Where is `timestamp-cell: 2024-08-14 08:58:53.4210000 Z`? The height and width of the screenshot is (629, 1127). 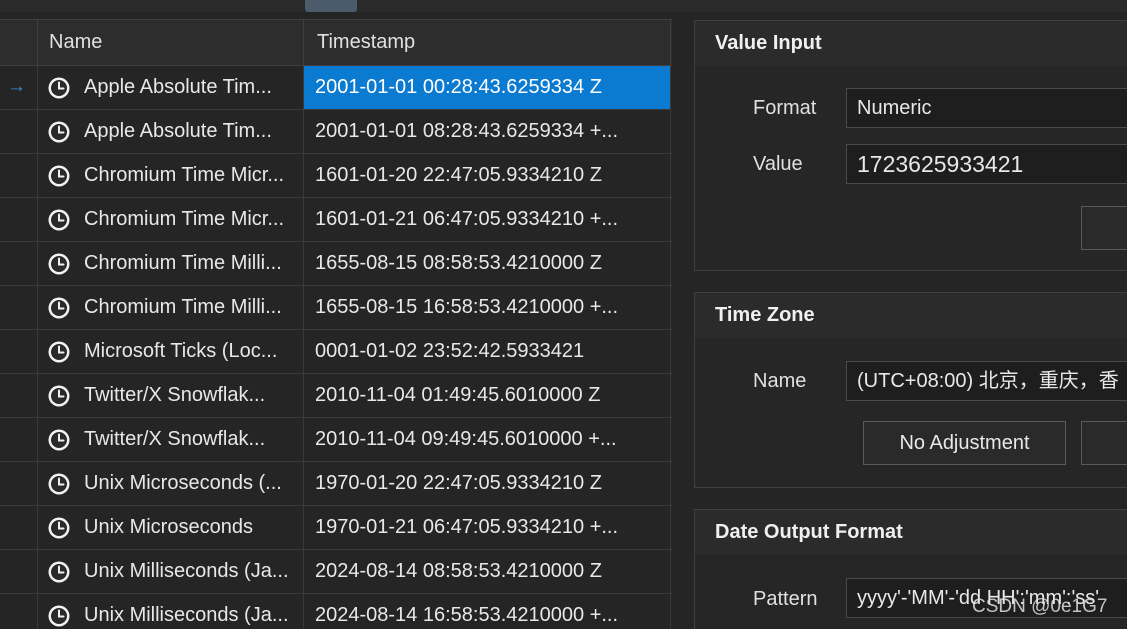 timestamp-cell: 2024-08-14 08:58:53.4210000 Z is located at coordinates (487, 571).